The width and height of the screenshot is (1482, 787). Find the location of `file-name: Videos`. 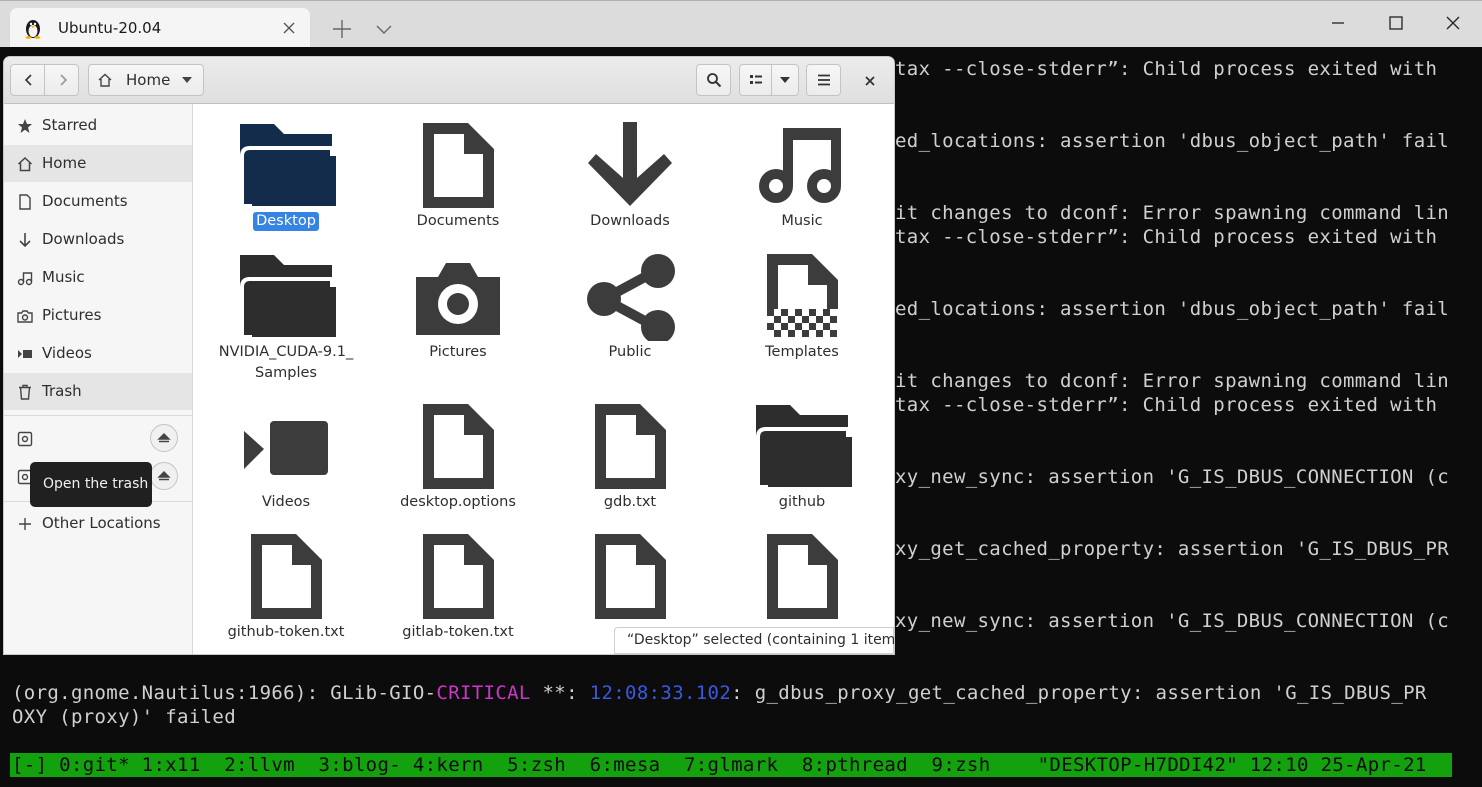

file-name: Videos is located at coordinates (286, 502).